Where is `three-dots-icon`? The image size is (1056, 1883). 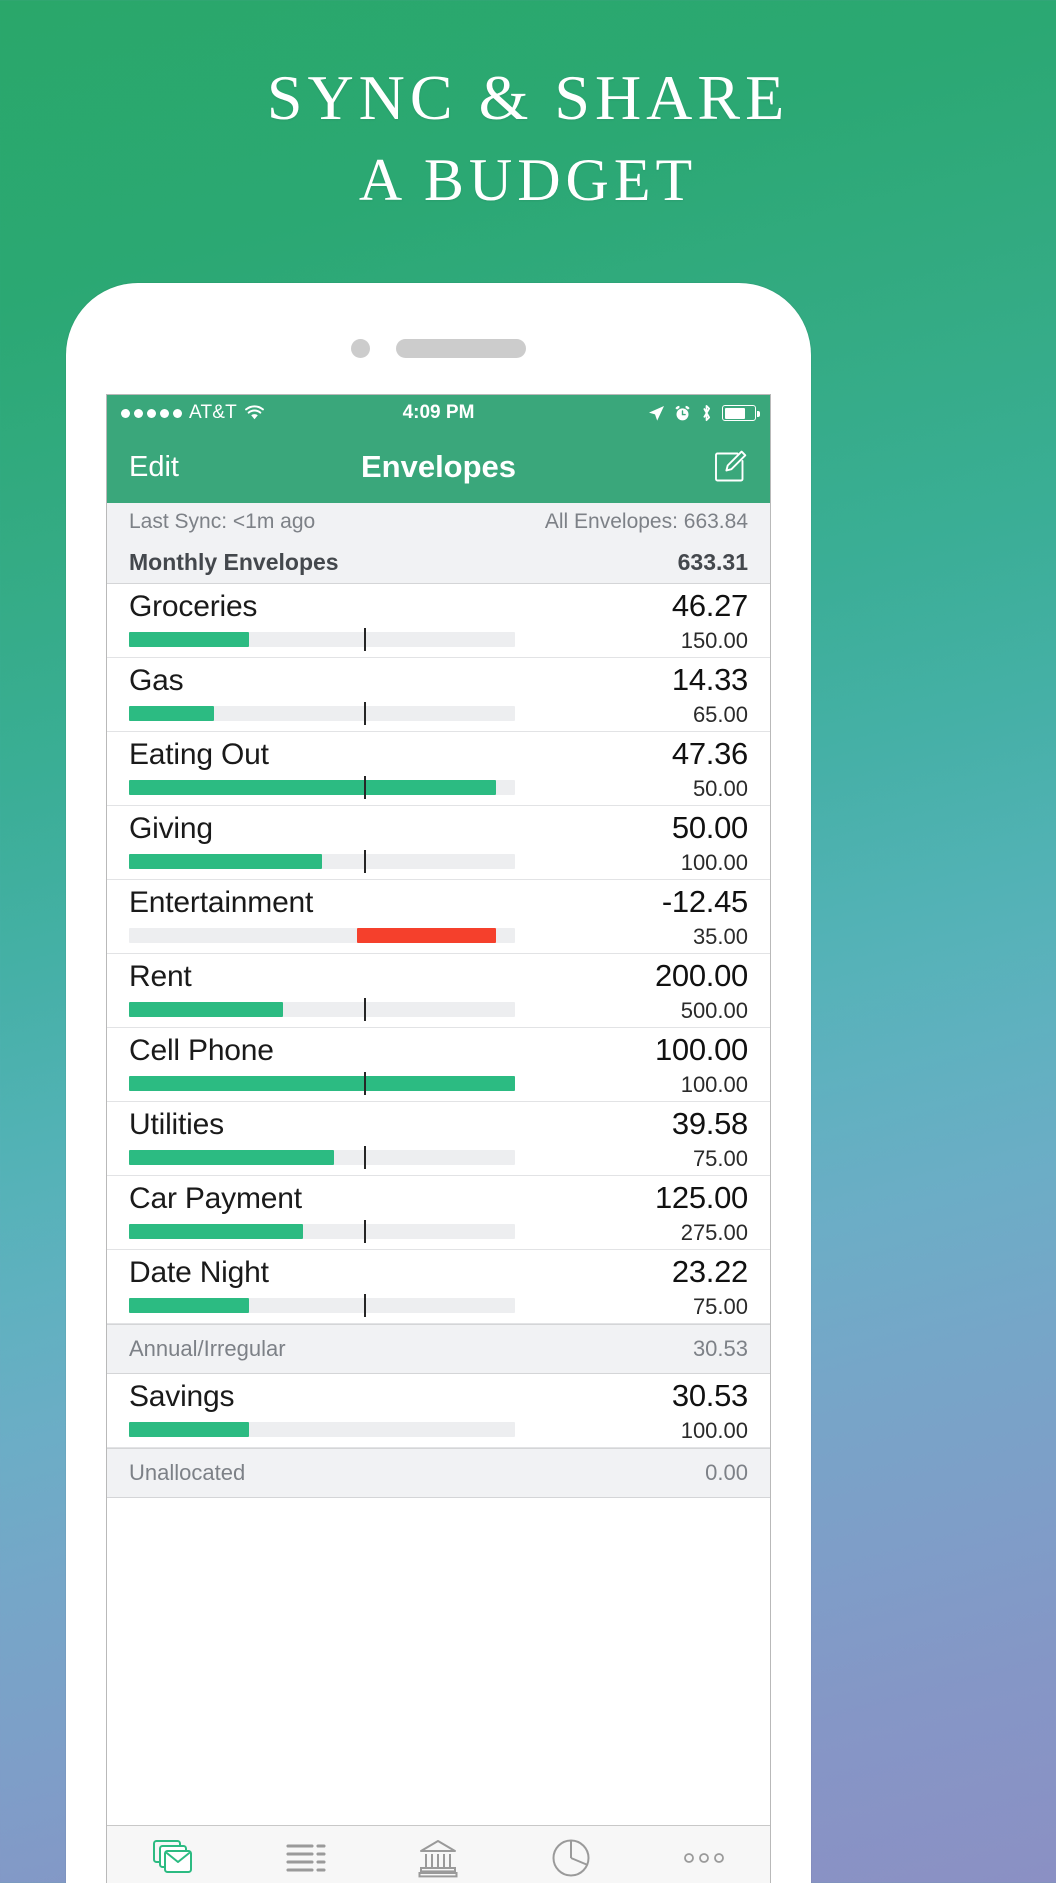
three-dots-icon is located at coordinates (704, 1858).